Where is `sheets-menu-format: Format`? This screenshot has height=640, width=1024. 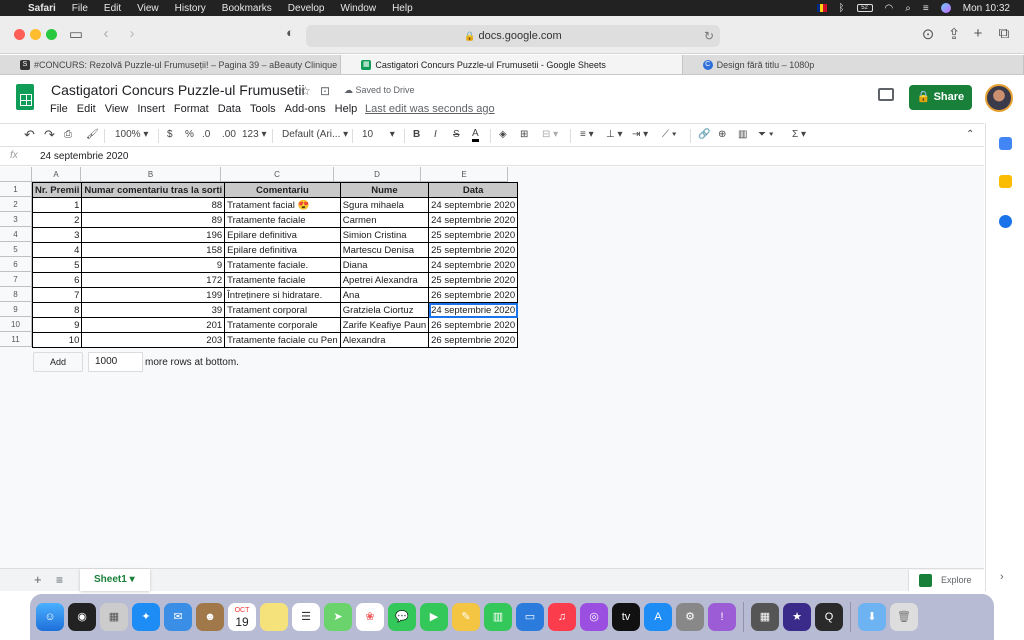 sheets-menu-format: Format is located at coordinates (191, 109).